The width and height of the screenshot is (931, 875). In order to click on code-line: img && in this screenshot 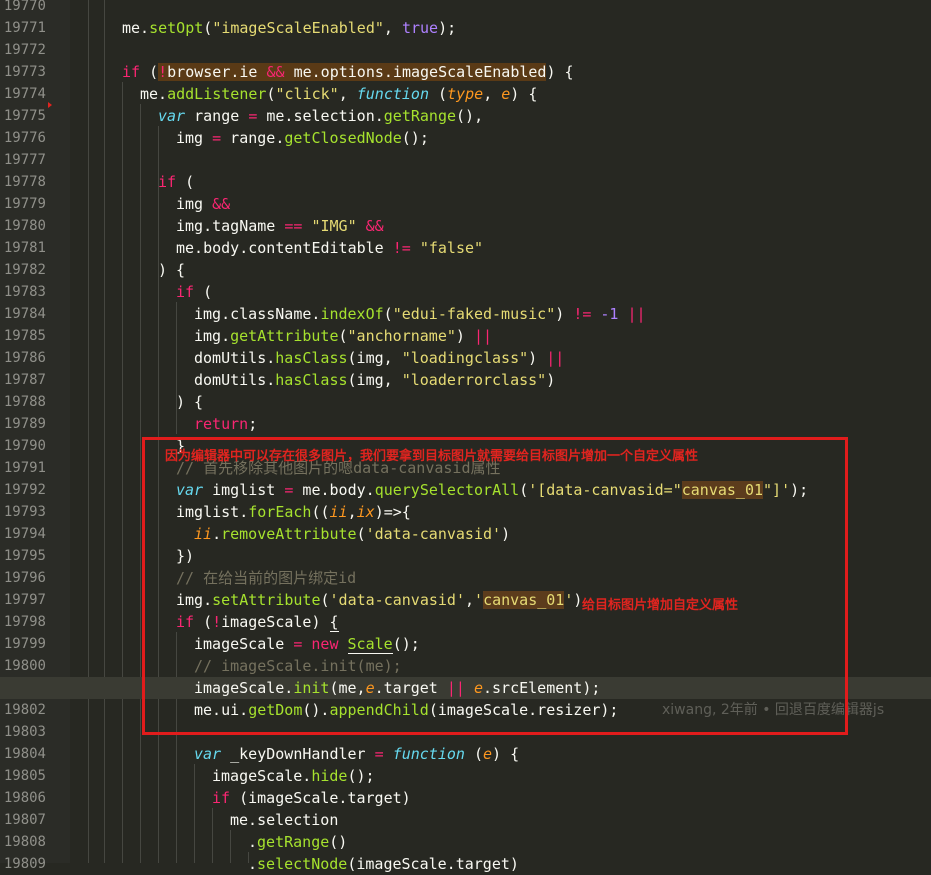, I will do `click(465, 204)`.